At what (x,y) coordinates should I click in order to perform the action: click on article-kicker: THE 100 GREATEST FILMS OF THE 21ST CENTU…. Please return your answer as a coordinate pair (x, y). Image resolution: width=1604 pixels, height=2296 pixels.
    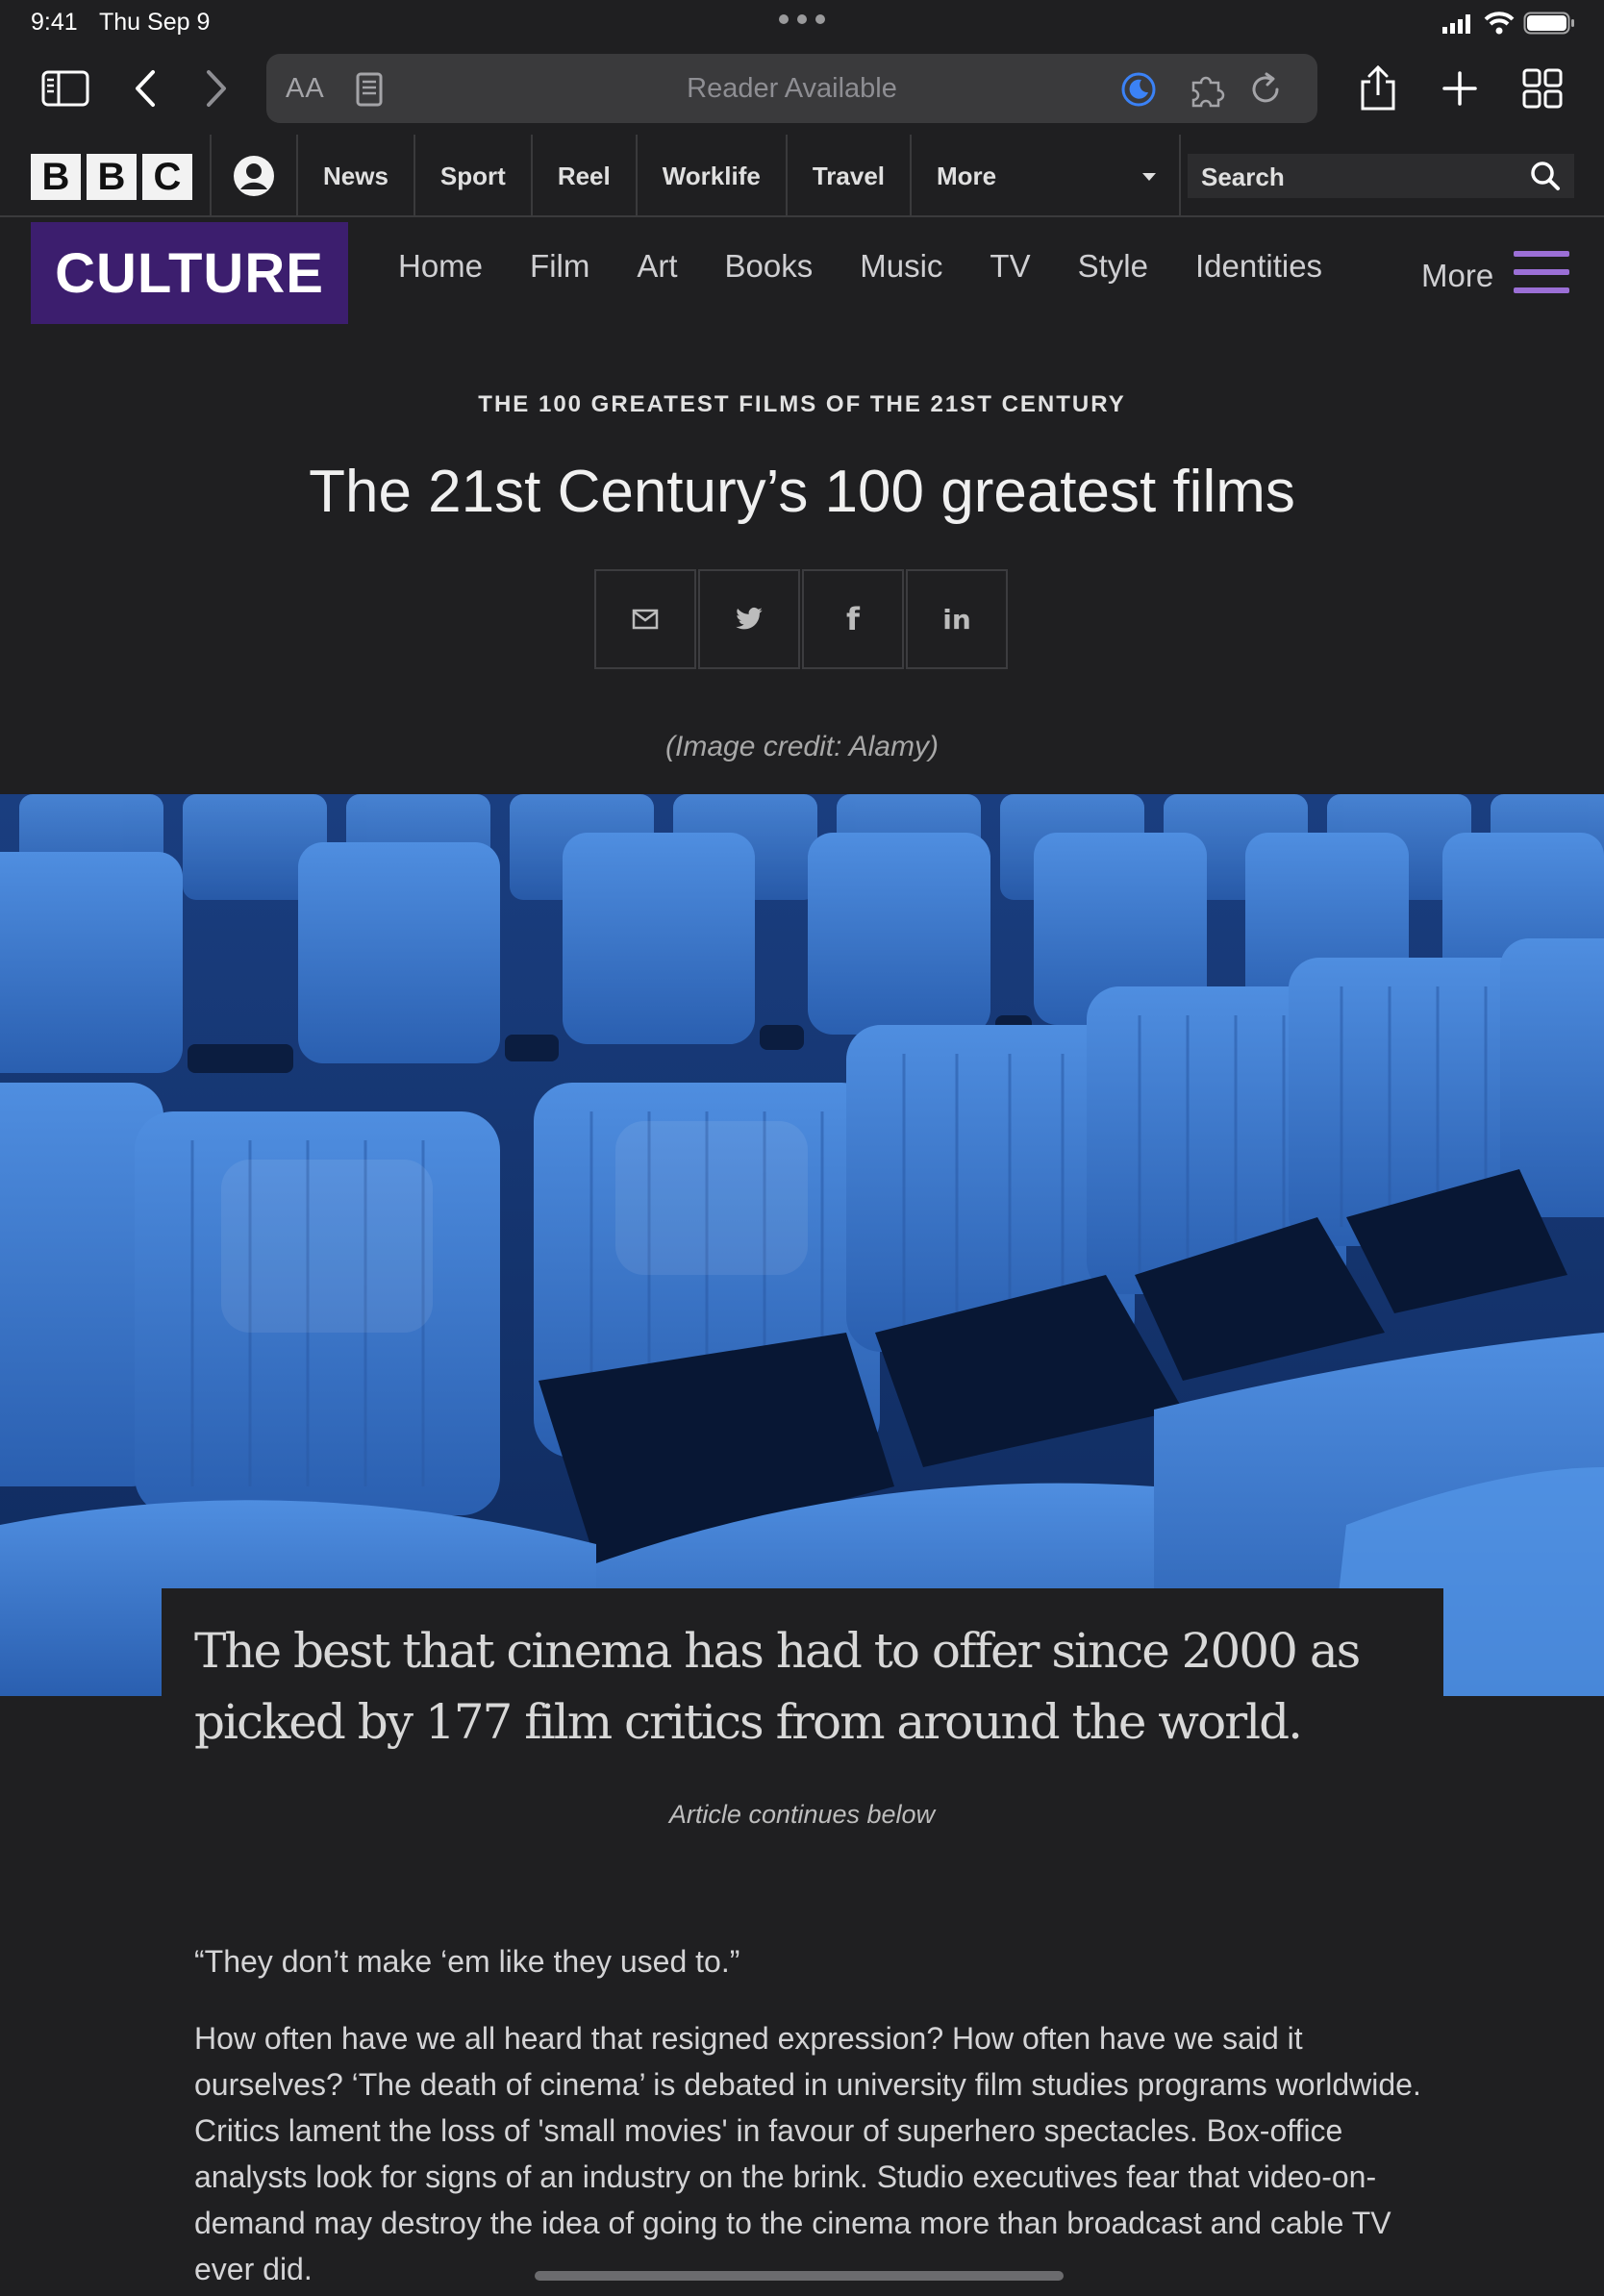
    Looking at the image, I should click on (802, 404).